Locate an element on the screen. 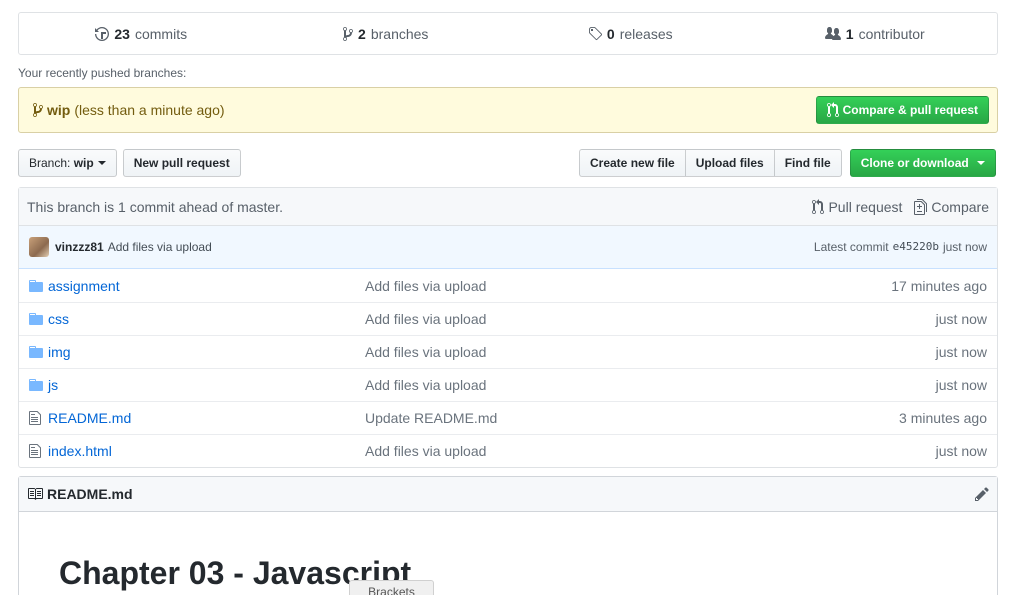  tooltip: Brackets is located at coordinates (391, 587).